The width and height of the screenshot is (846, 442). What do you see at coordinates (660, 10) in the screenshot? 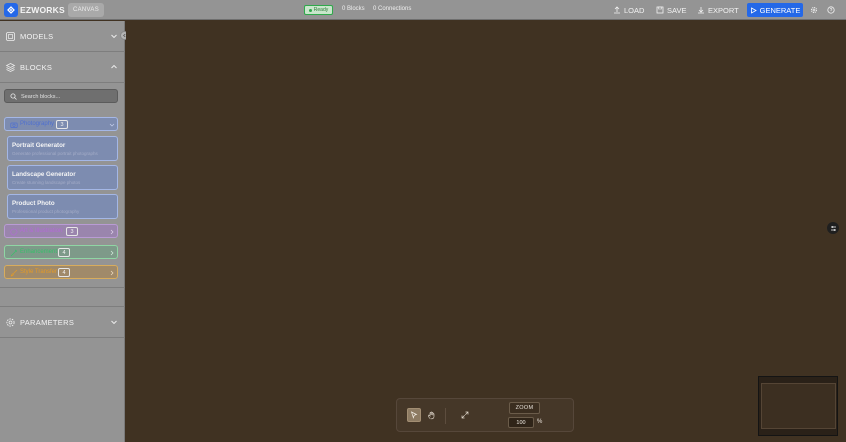
I see `save-icon` at bounding box center [660, 10].